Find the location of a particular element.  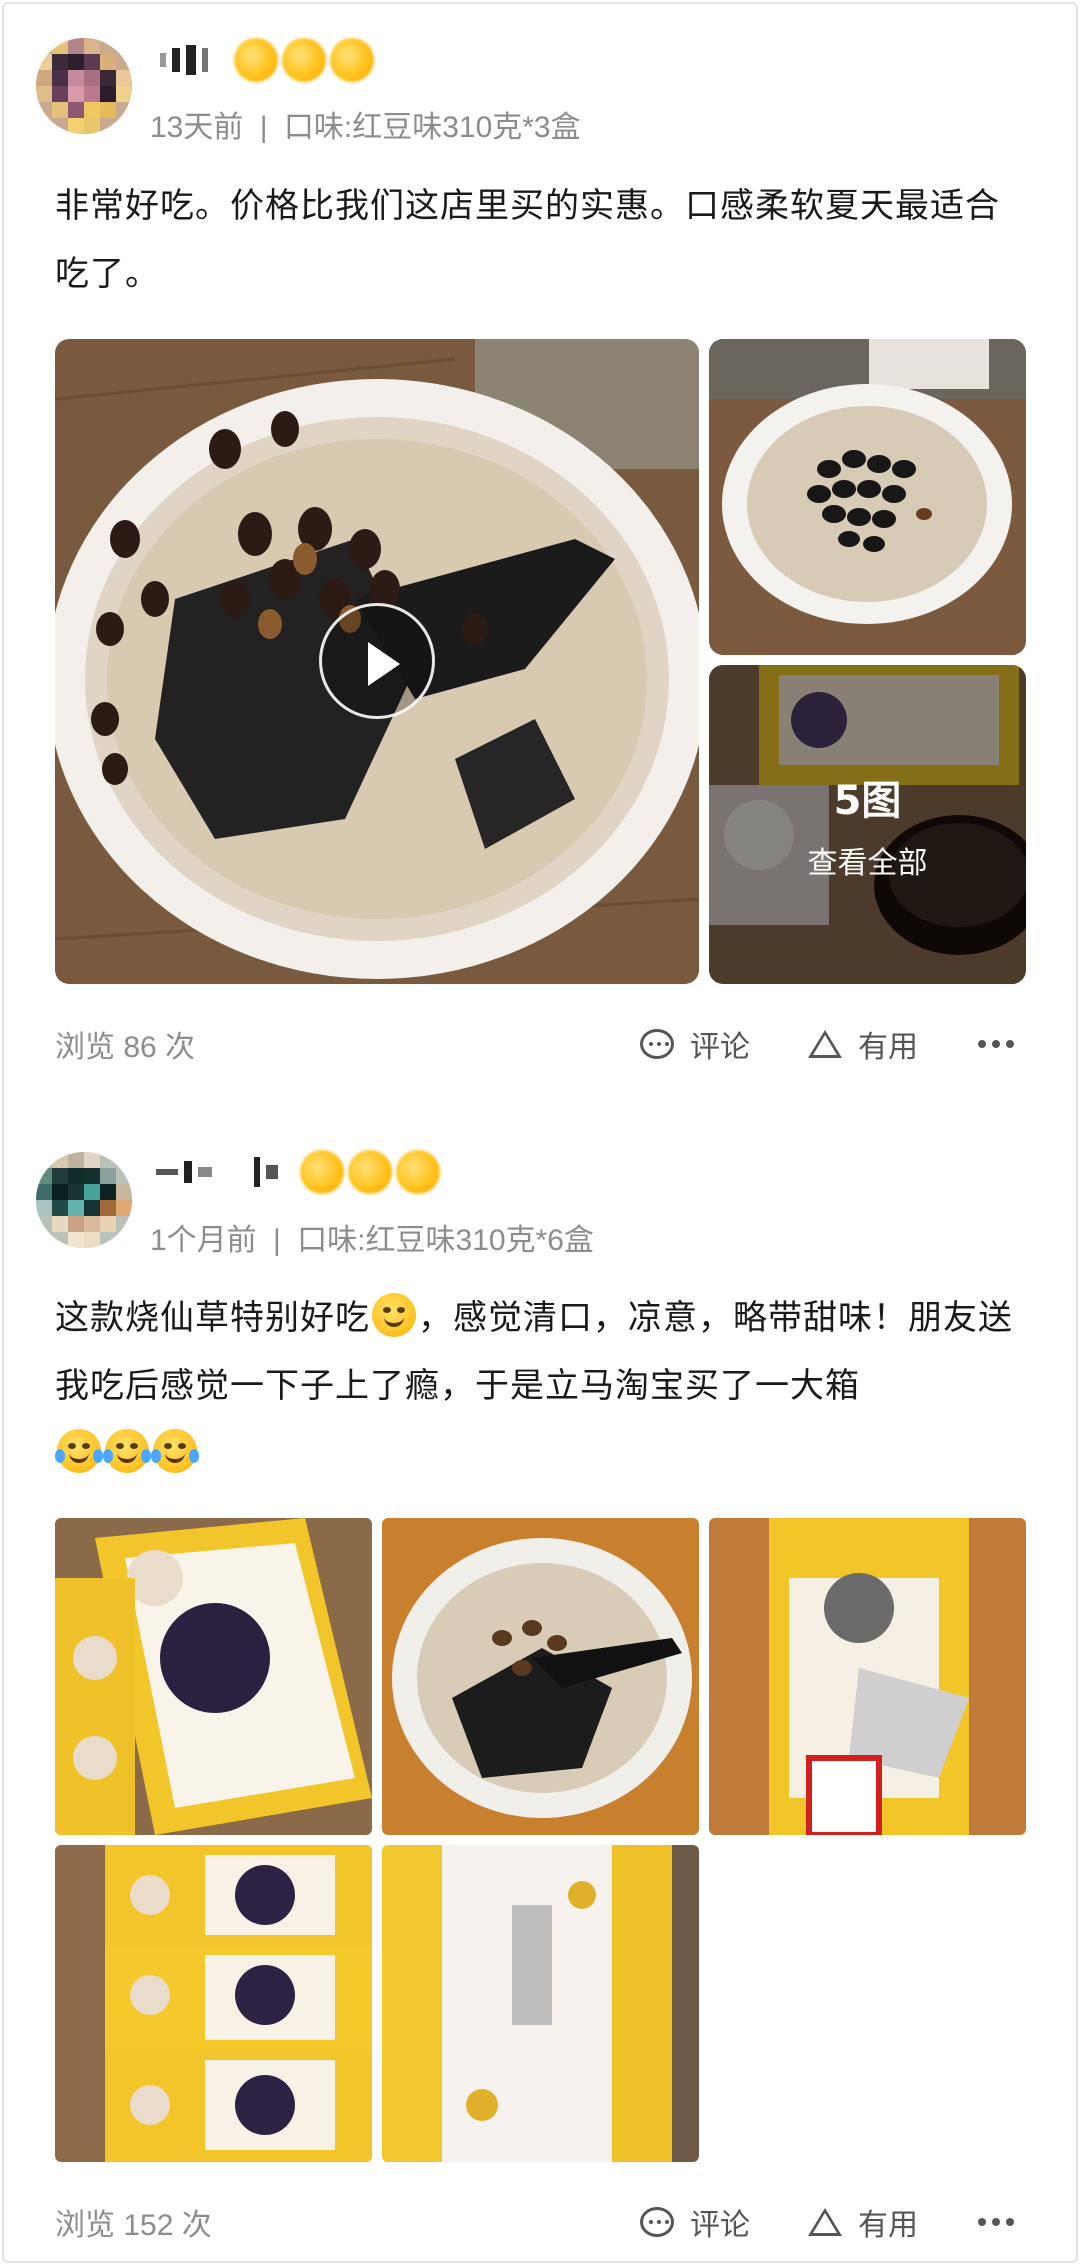

review-meta: 1个月前 | 口味:红豆味310克*6盒 is located at coordinates (372, 1237).